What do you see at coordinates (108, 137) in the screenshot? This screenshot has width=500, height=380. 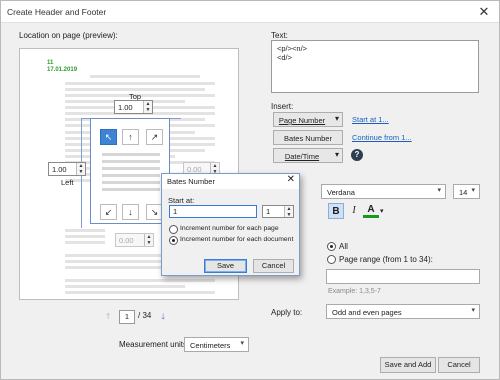 I see `top-left-arrow-icon: ↖` at bounding box center [108, 137].